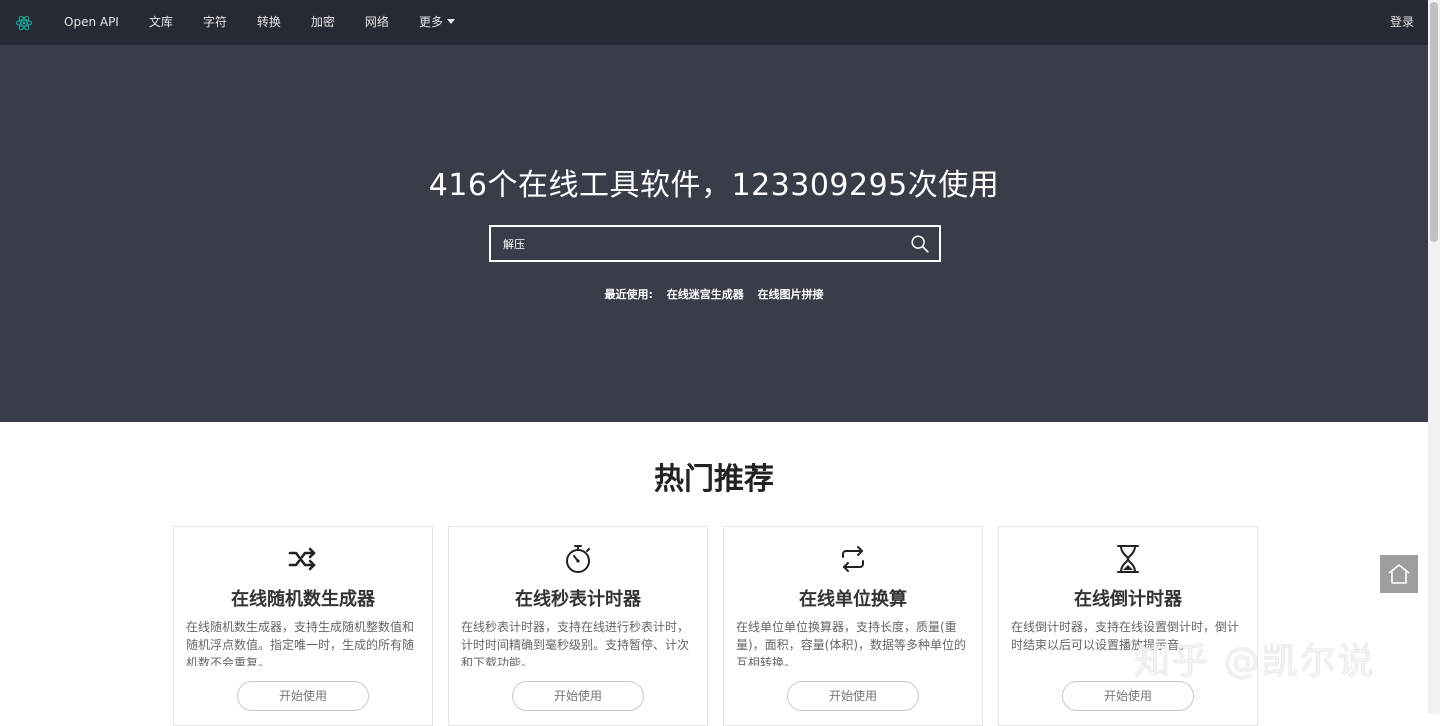  I want to click on scrollbar, so click(1434, 357).